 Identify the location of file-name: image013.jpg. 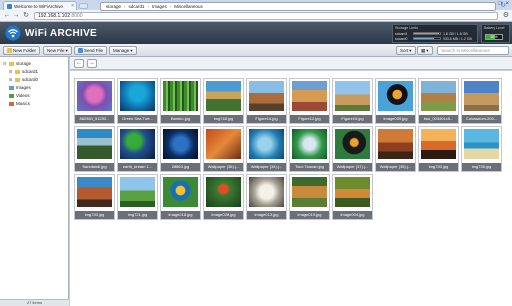
(266, 215).